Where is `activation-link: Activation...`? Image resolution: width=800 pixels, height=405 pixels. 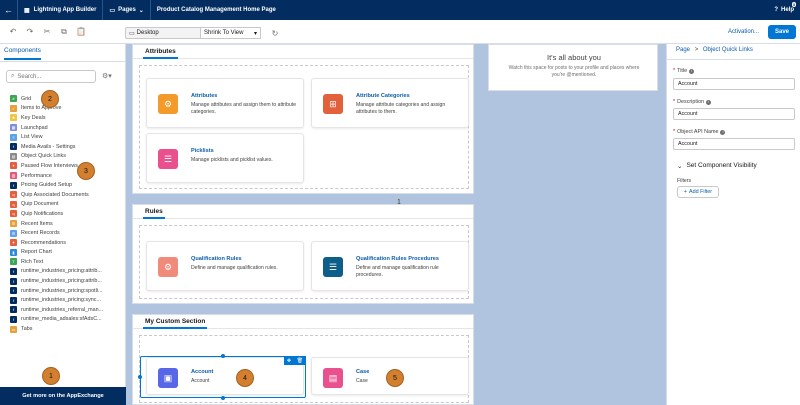 activation-link: Activation... is located at coordinates (743, 32).